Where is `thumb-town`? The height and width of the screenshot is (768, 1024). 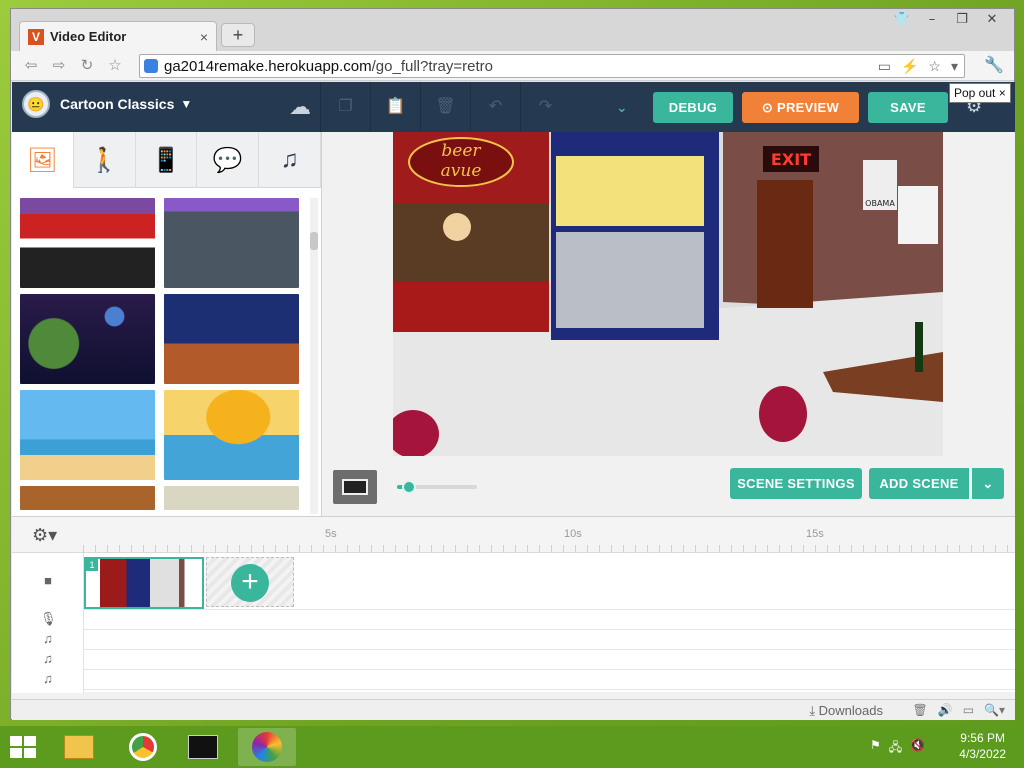 thumb-town is located at coordinates (231, 498).